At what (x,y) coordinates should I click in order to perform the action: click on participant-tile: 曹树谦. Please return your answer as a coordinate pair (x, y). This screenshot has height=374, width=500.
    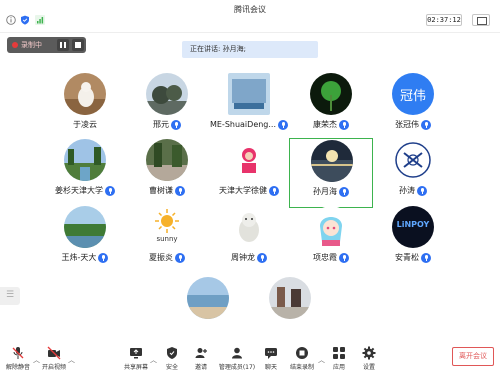
    Looking at the image, I should click on (167, 173).